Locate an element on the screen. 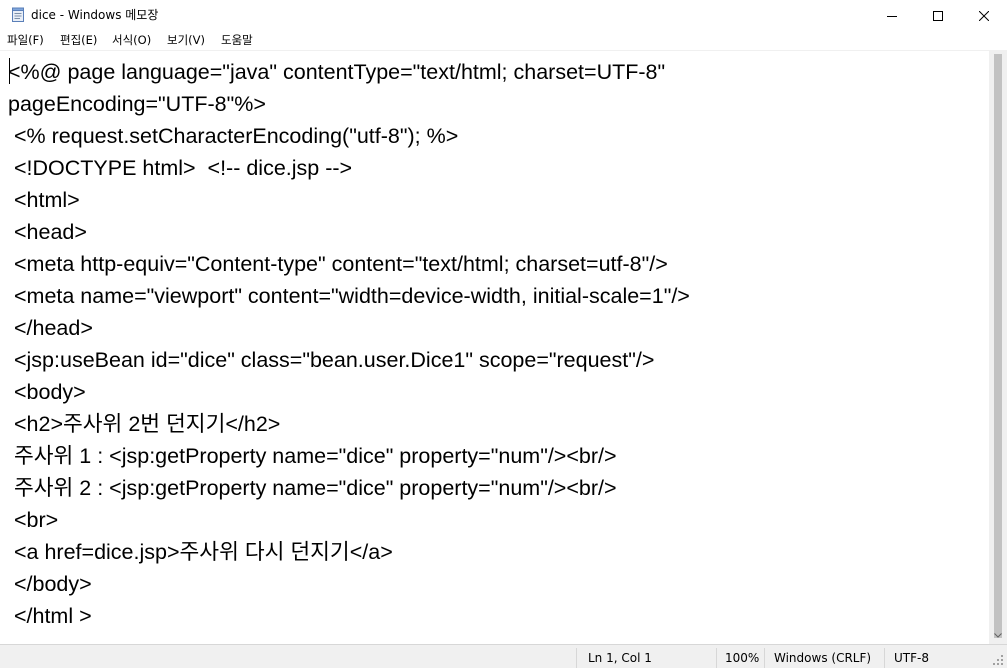  minimize-button is located at coordinates (892, 15).